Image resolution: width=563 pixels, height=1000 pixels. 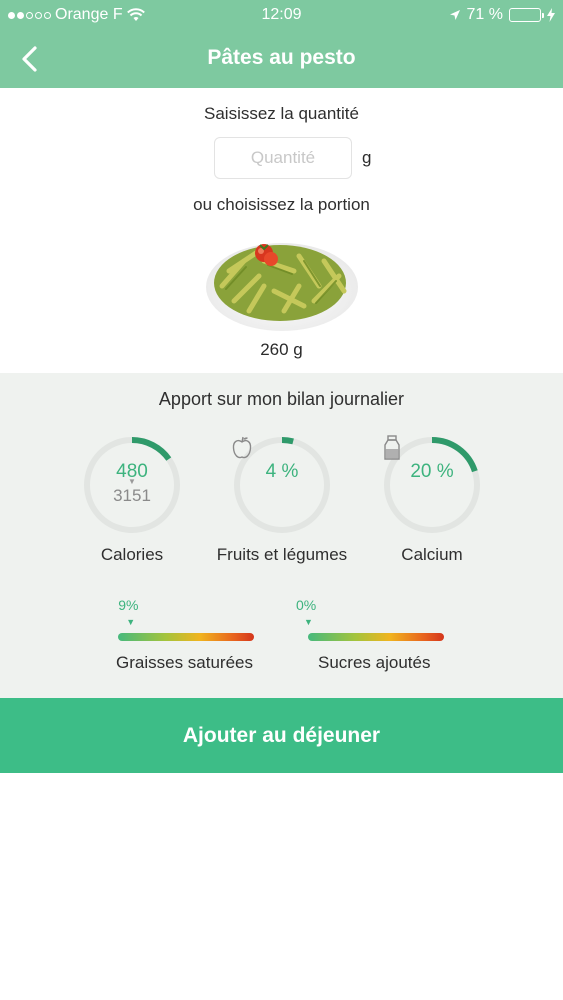 I want to click on portion-image, so click(x=281, y=282).